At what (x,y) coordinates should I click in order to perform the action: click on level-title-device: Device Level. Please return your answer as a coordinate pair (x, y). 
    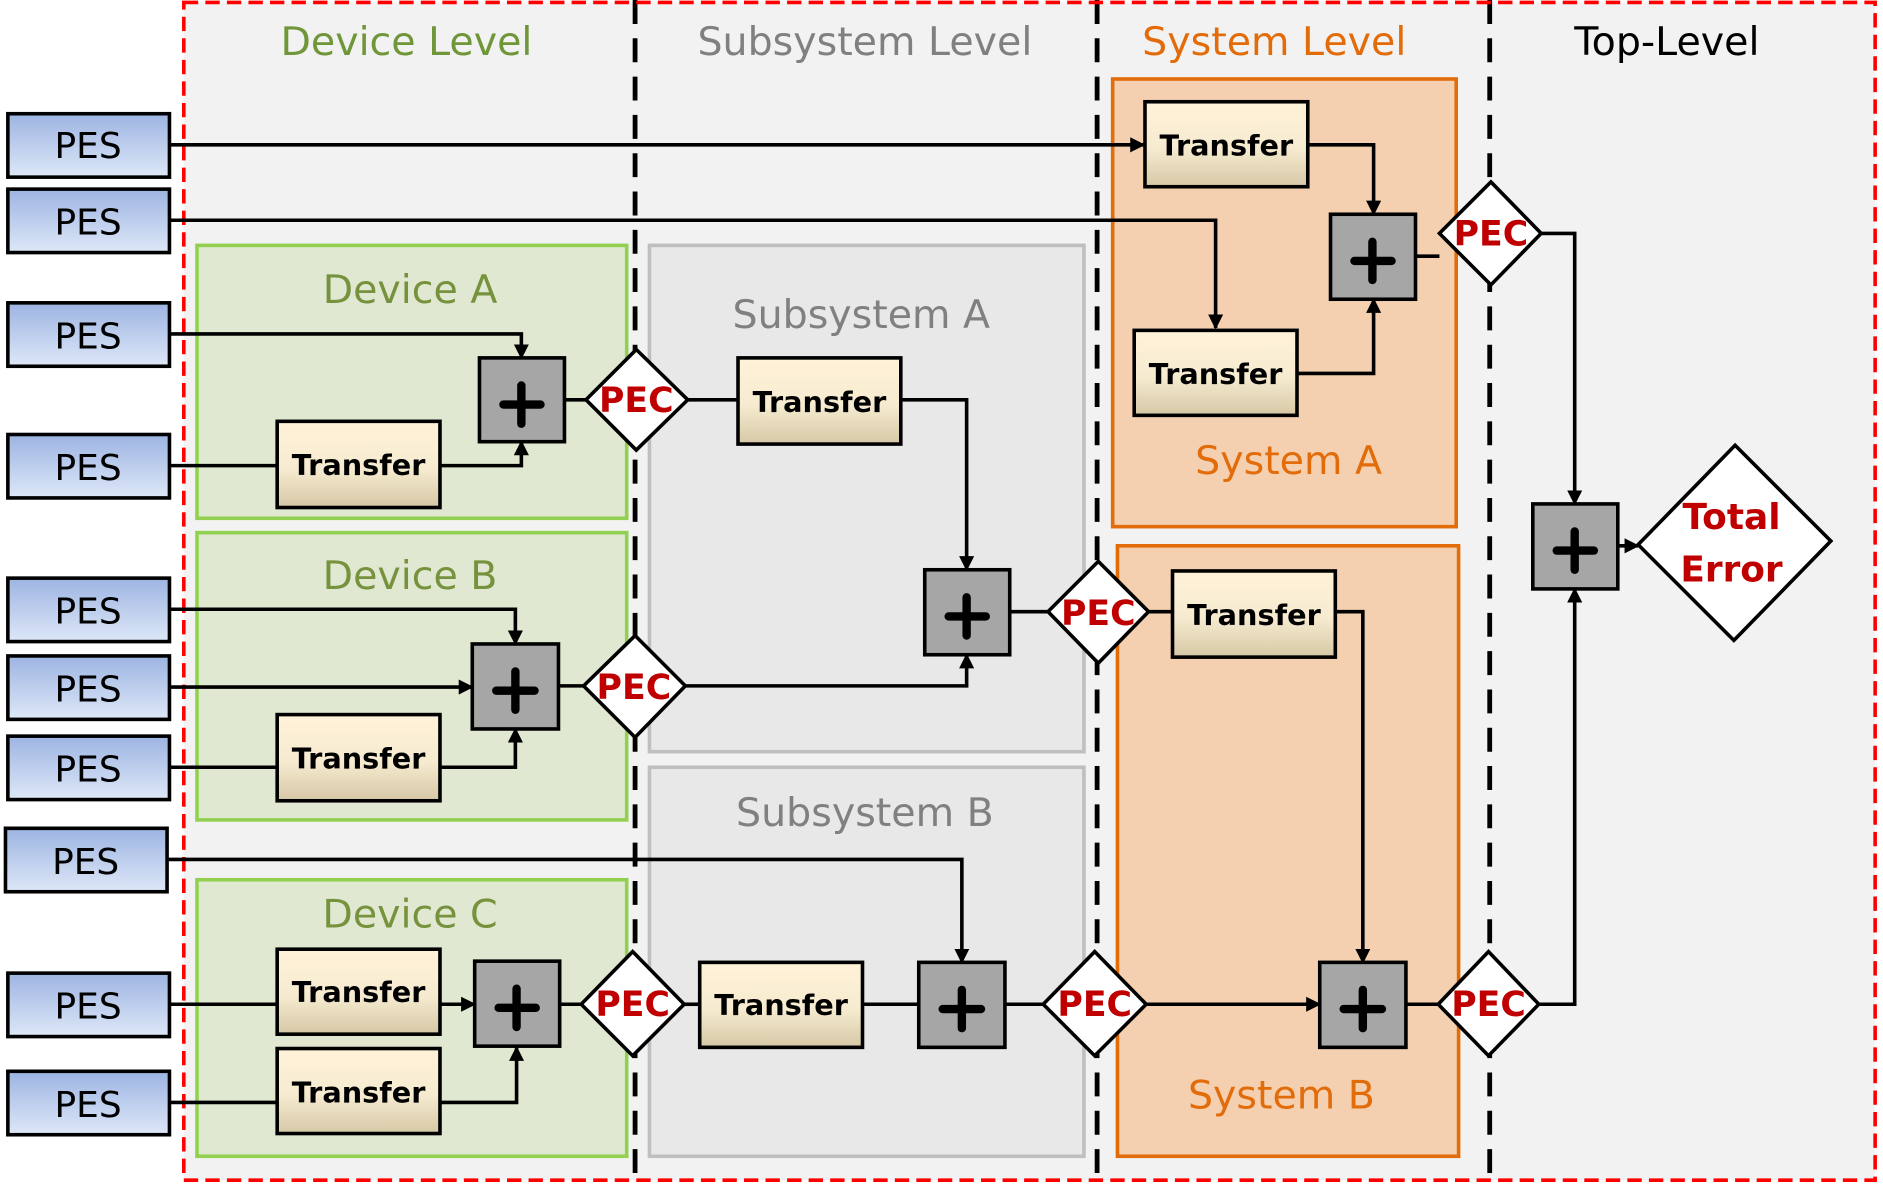
    Looking at the image, I should click on (406, 42).